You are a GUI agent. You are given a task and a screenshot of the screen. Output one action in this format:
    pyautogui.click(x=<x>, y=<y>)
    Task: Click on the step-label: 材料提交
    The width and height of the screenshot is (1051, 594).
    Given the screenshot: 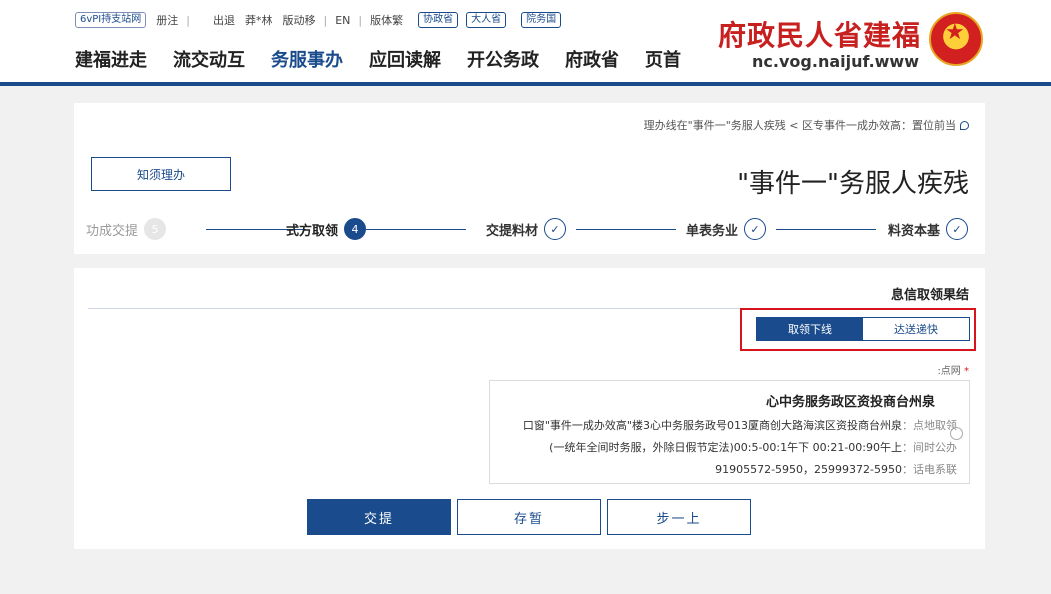 What is the action you would take?
    pyautogui.click(x=512, y=231)
    